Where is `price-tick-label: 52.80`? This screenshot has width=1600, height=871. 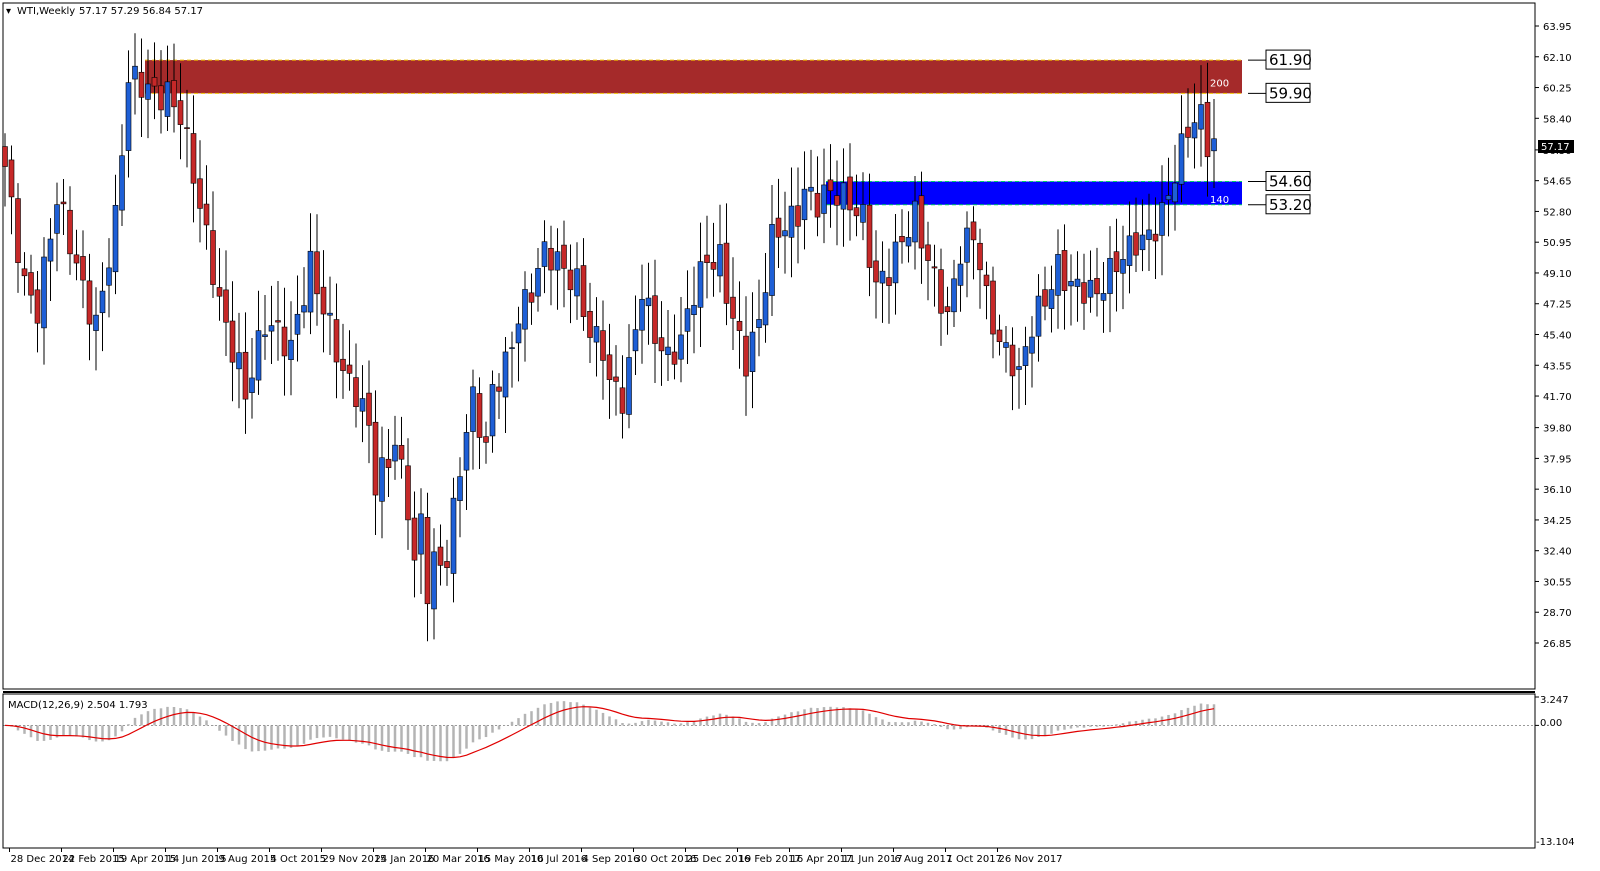 price-tick-label: 52.80 is located at coordinates (1557, 212).